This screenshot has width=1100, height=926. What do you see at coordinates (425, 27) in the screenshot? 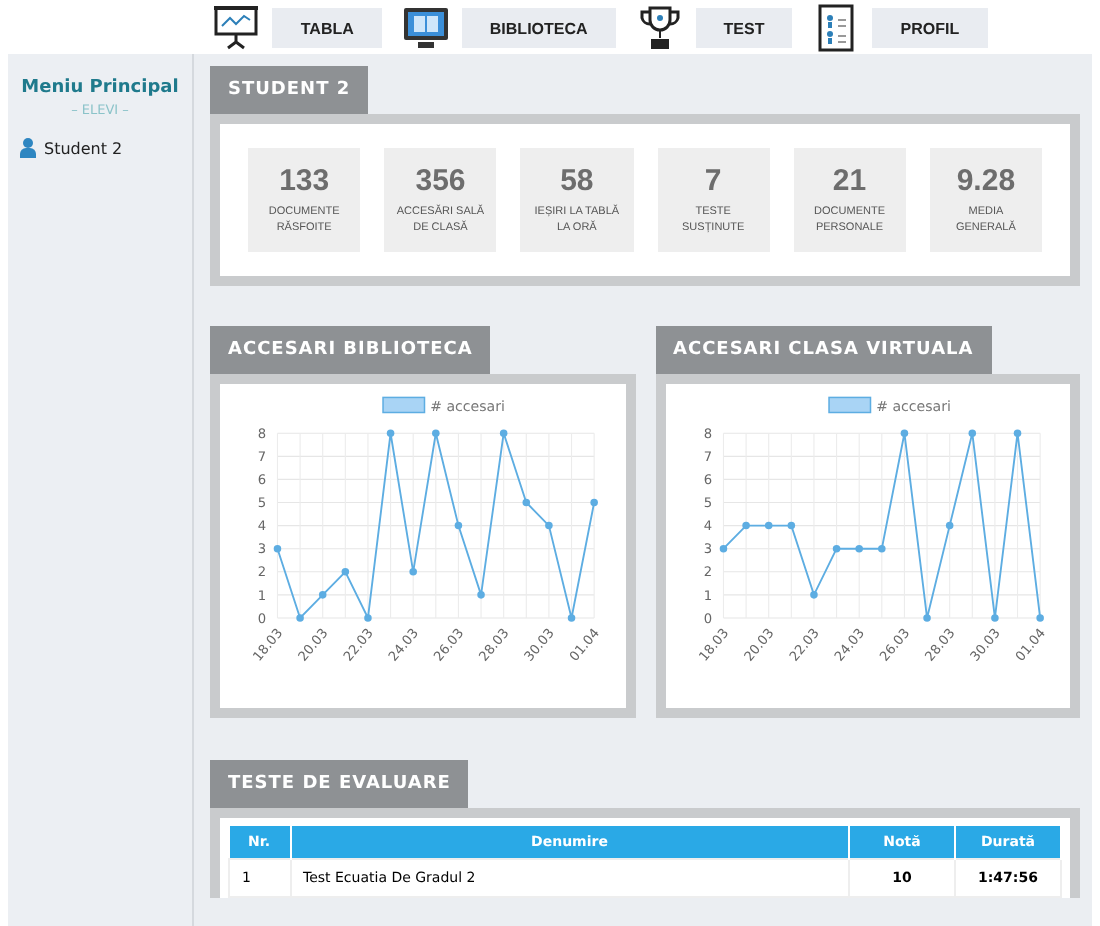
I see `monitor-book-icon` at bounding box center [425, 27].